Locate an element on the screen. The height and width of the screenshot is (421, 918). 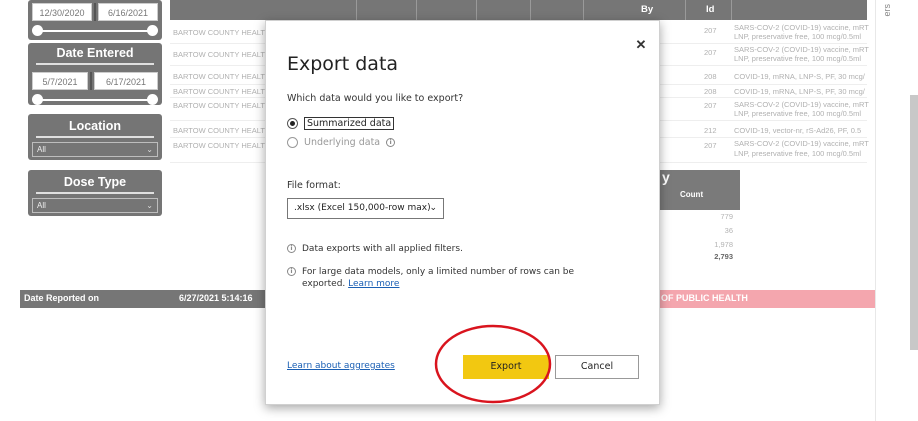
export-button: Export is located at coordinates (506, 367).